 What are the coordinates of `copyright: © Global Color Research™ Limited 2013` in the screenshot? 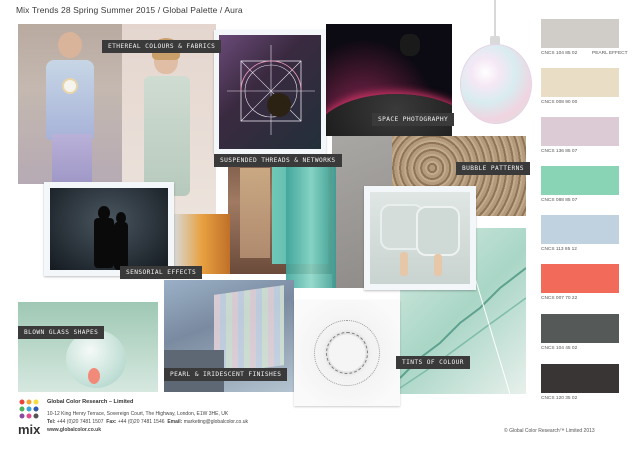 It's located at (549, 431).